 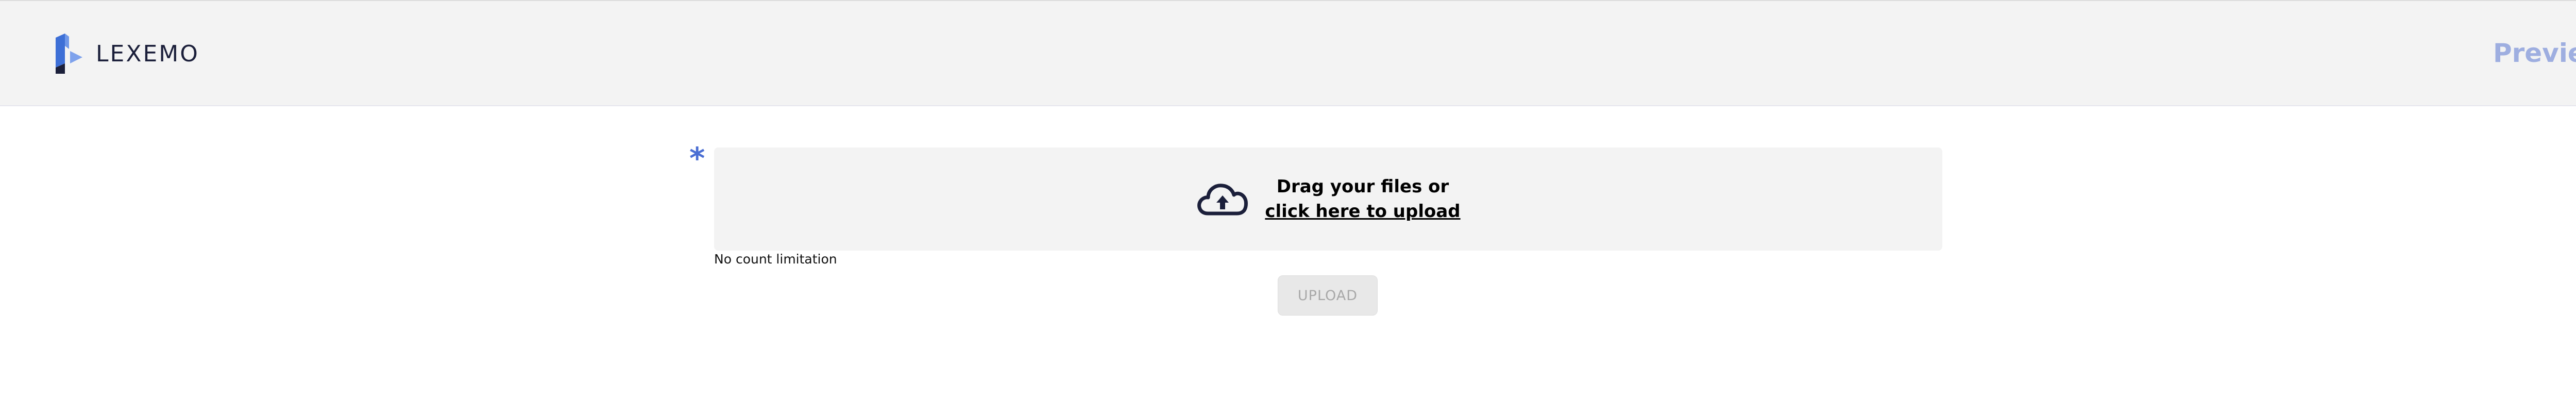 I want to click on count-limit-note: No count limitation, so click(x=775, y=259).